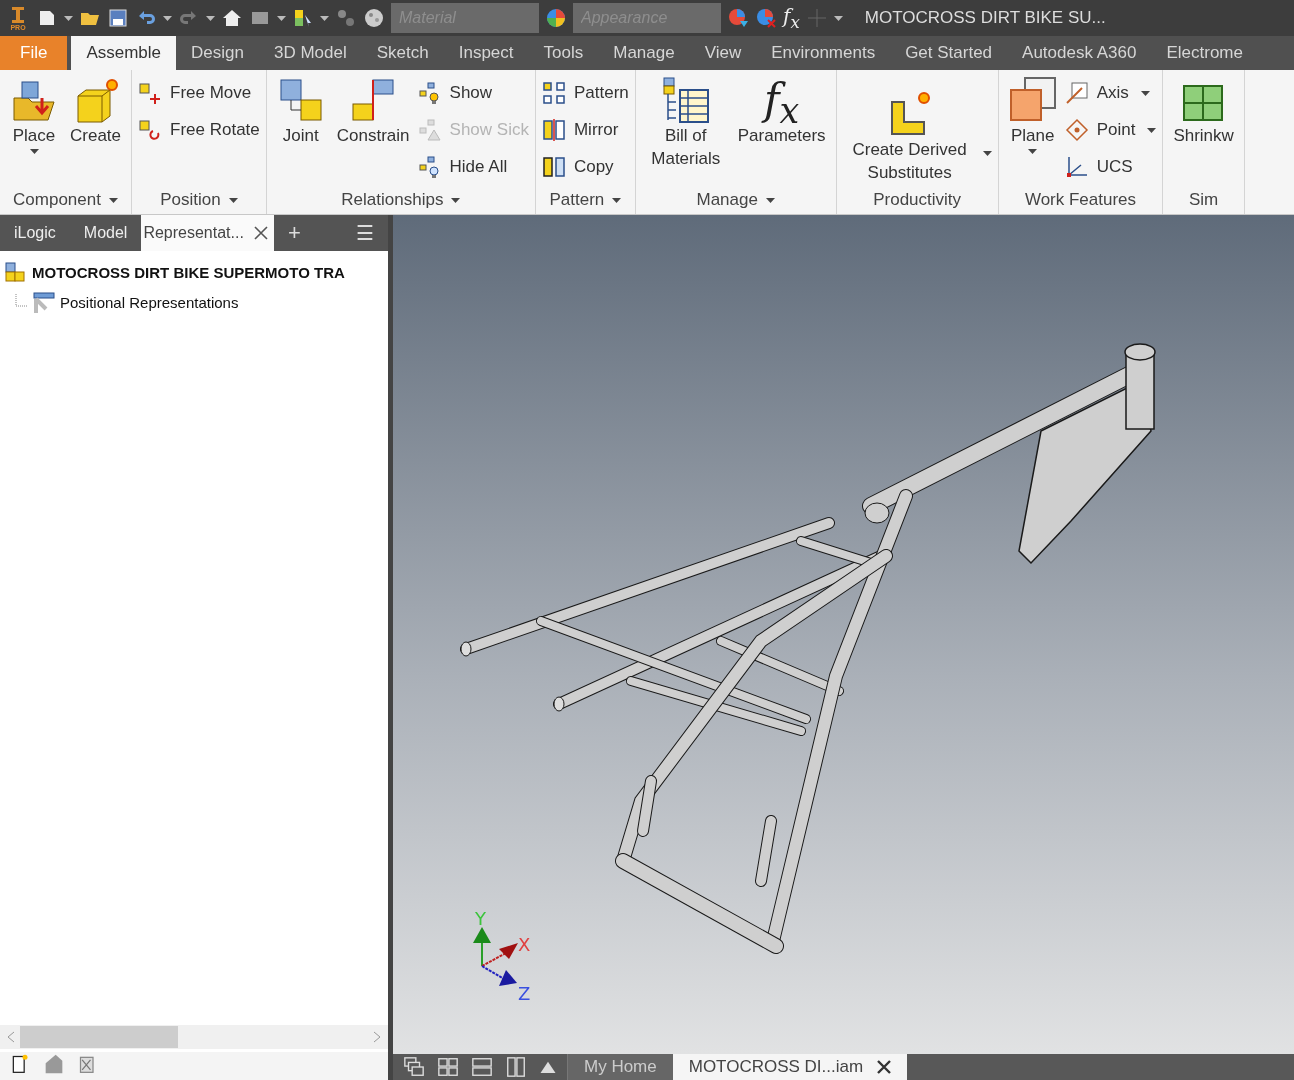  What do you see at coordinates (735, 200) in the screenshot?
I see `panel-label: Manage` at bounding box center [735, 200].